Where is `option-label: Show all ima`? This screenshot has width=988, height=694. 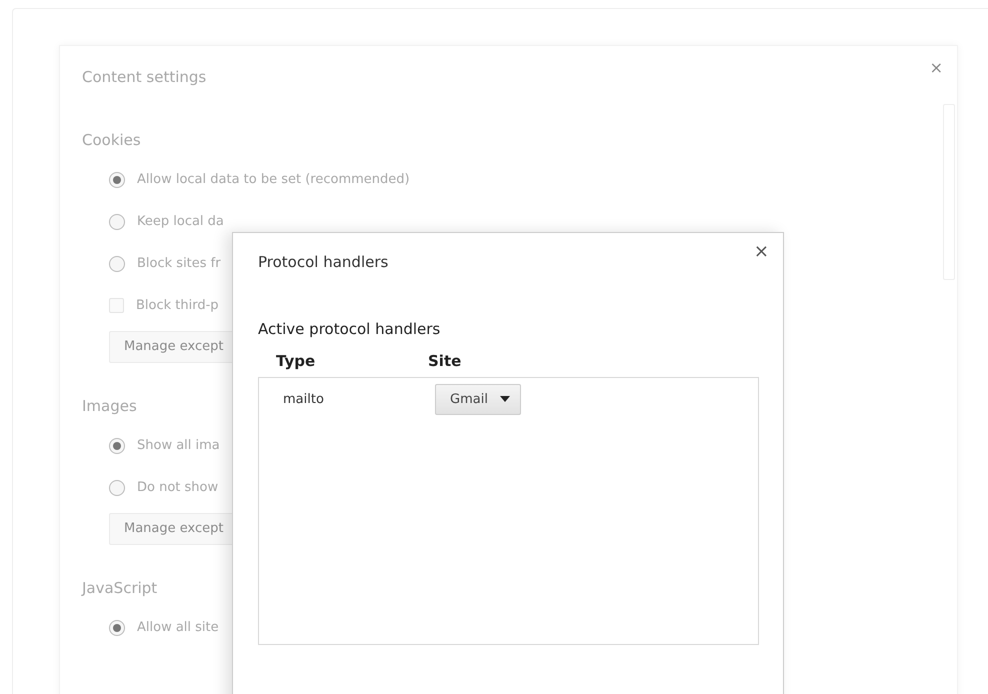 option-label: Show all ima is located at coordinates (178, 445).